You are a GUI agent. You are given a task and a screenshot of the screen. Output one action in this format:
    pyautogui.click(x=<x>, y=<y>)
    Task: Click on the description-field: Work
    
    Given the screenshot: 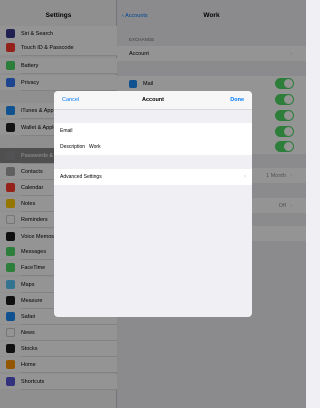 What is the action you would take?
    pyautogui.click(x=95, y=147)
    